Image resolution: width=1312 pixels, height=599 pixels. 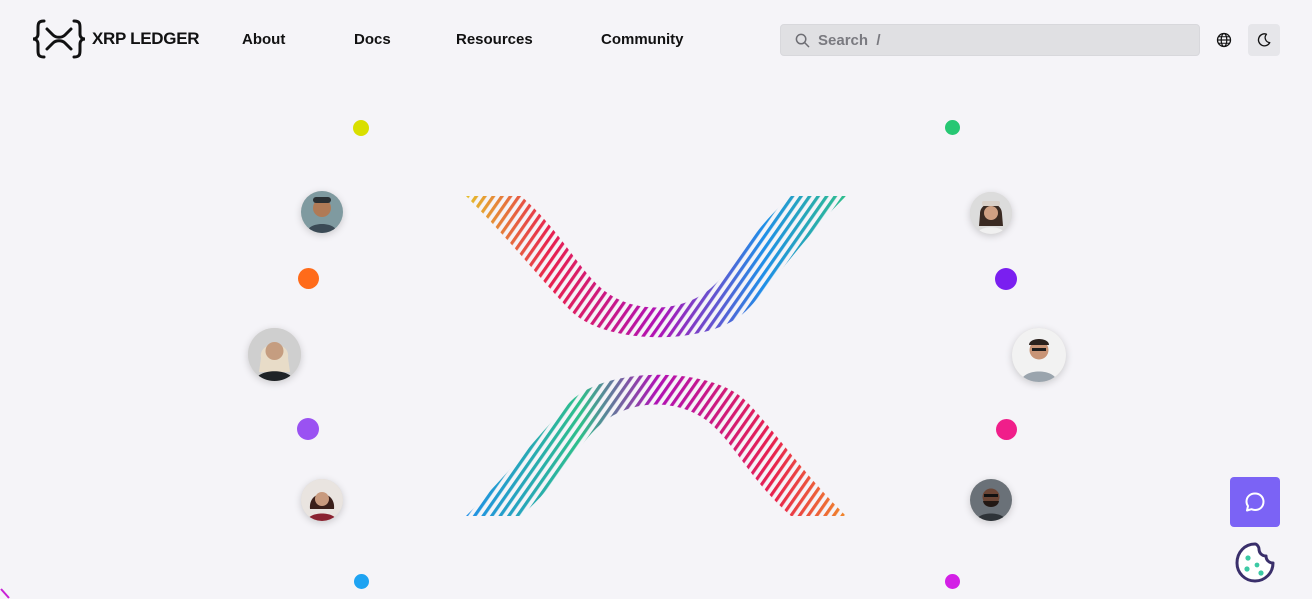 I want to click on logo-text: XRP LEDGER, so click(x=146, y=38).